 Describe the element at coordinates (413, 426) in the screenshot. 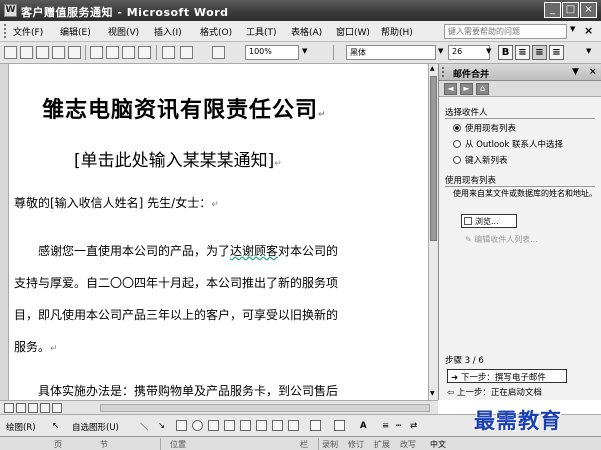

I see `arrow-style-icon: ⇄` at that location.